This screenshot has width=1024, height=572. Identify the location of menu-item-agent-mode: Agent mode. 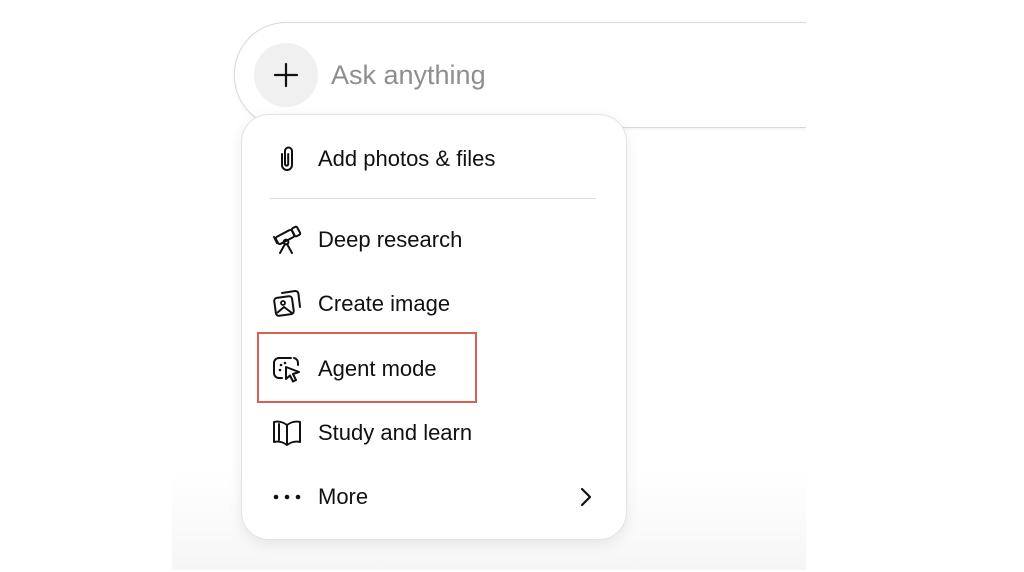
(435, 369).